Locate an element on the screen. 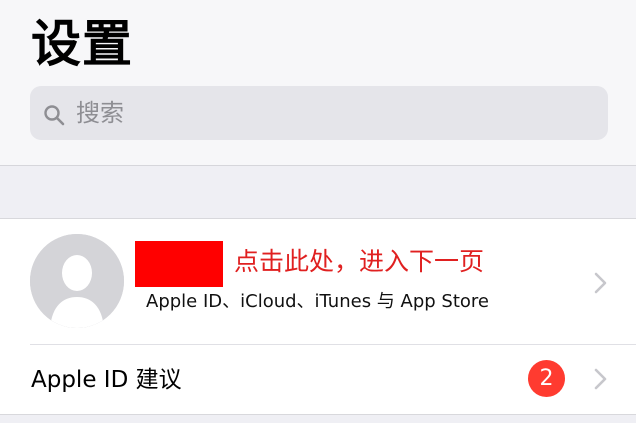 This screenshot has height=423, width=636. notification-badge: 2 is located at coordinates (546, 378).